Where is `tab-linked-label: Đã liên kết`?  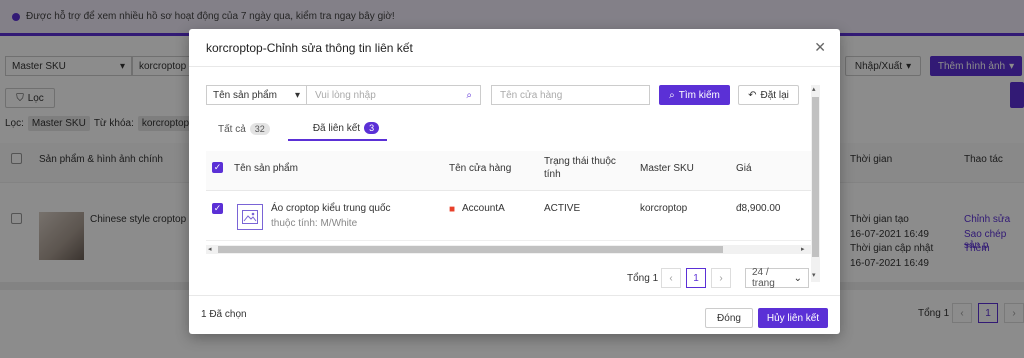
tab-linked-label: Đã liên kết is located at coordinates (336, 128).